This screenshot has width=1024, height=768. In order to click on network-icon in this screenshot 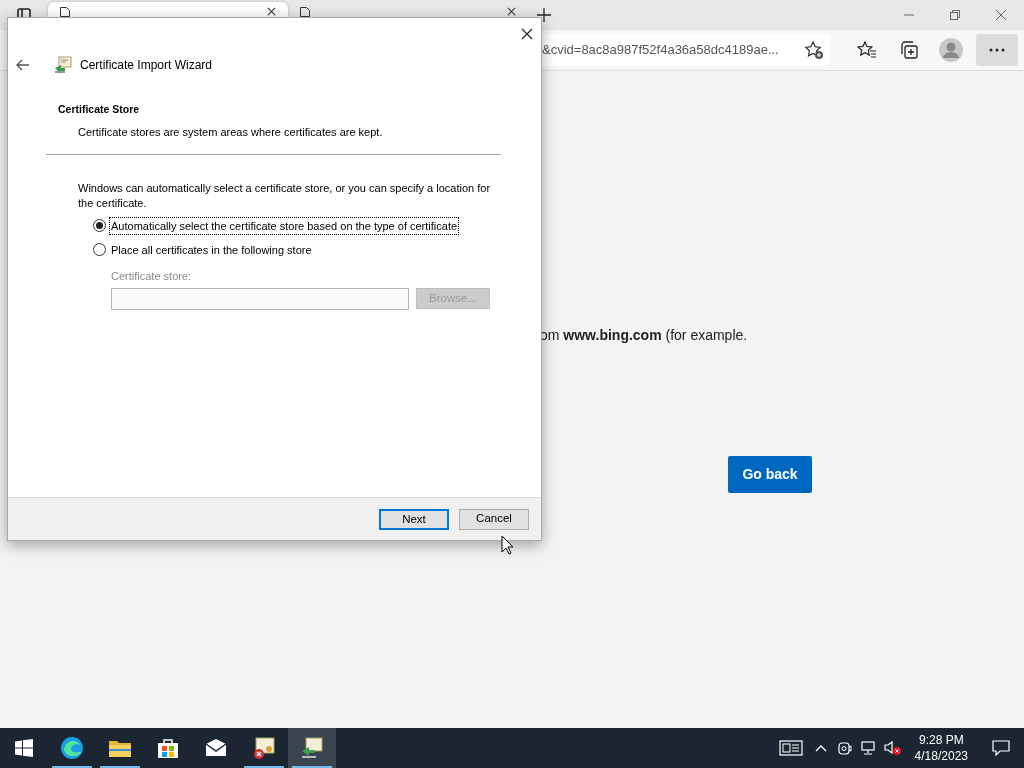, I will do `click(868, 748)`.